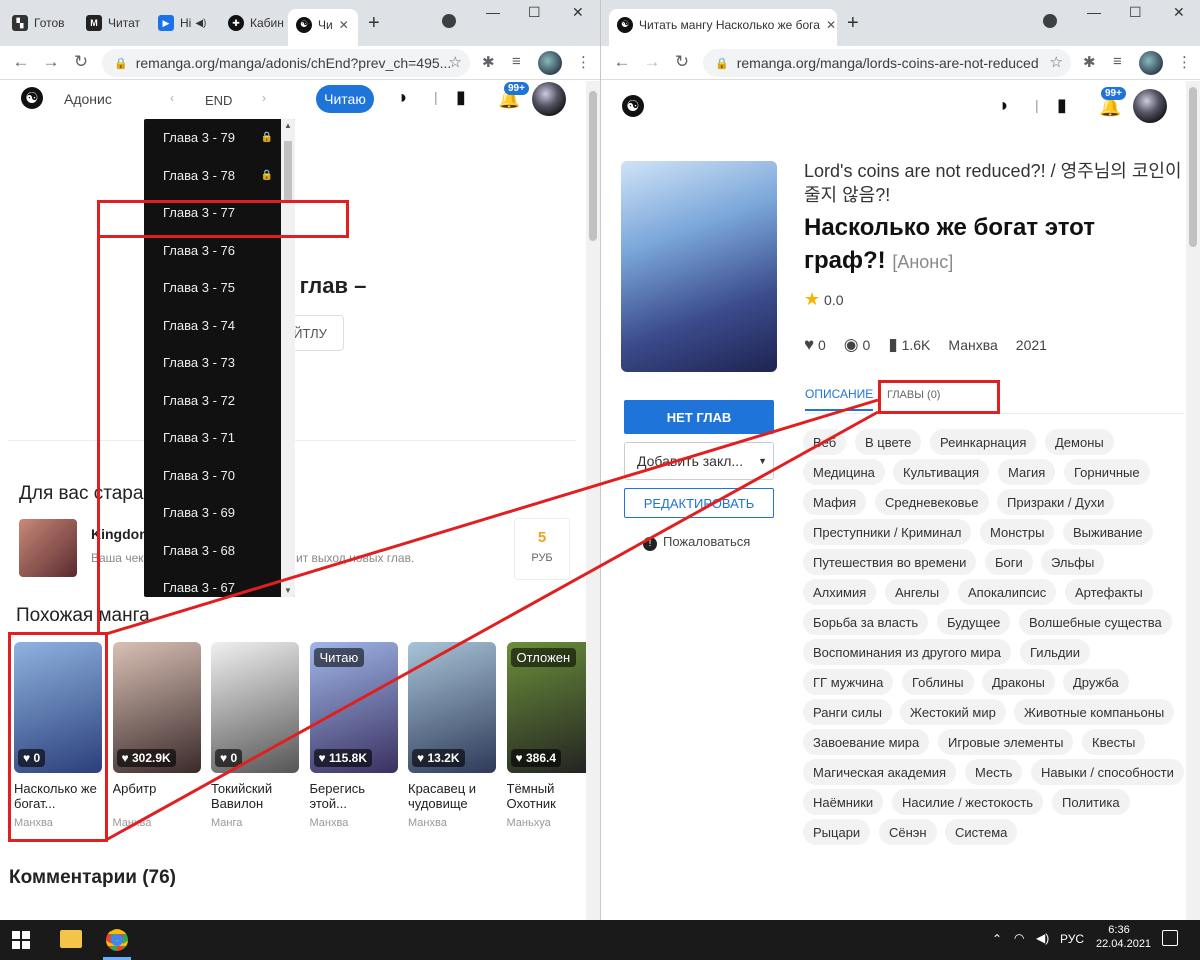  I want to click on chapter-option: Глава 3 - 68, so click(219, 551).